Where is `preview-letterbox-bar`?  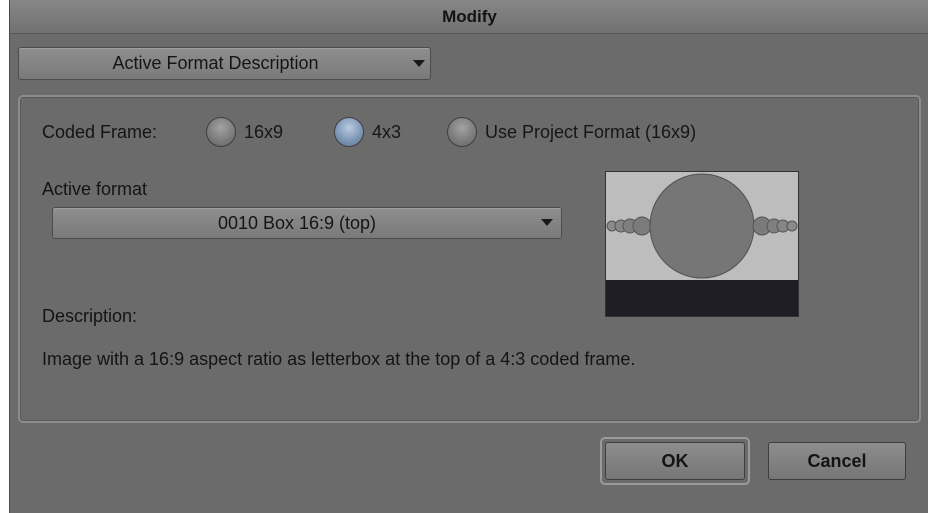
preview-letterbox-bar is located at coordinates (702, 298).